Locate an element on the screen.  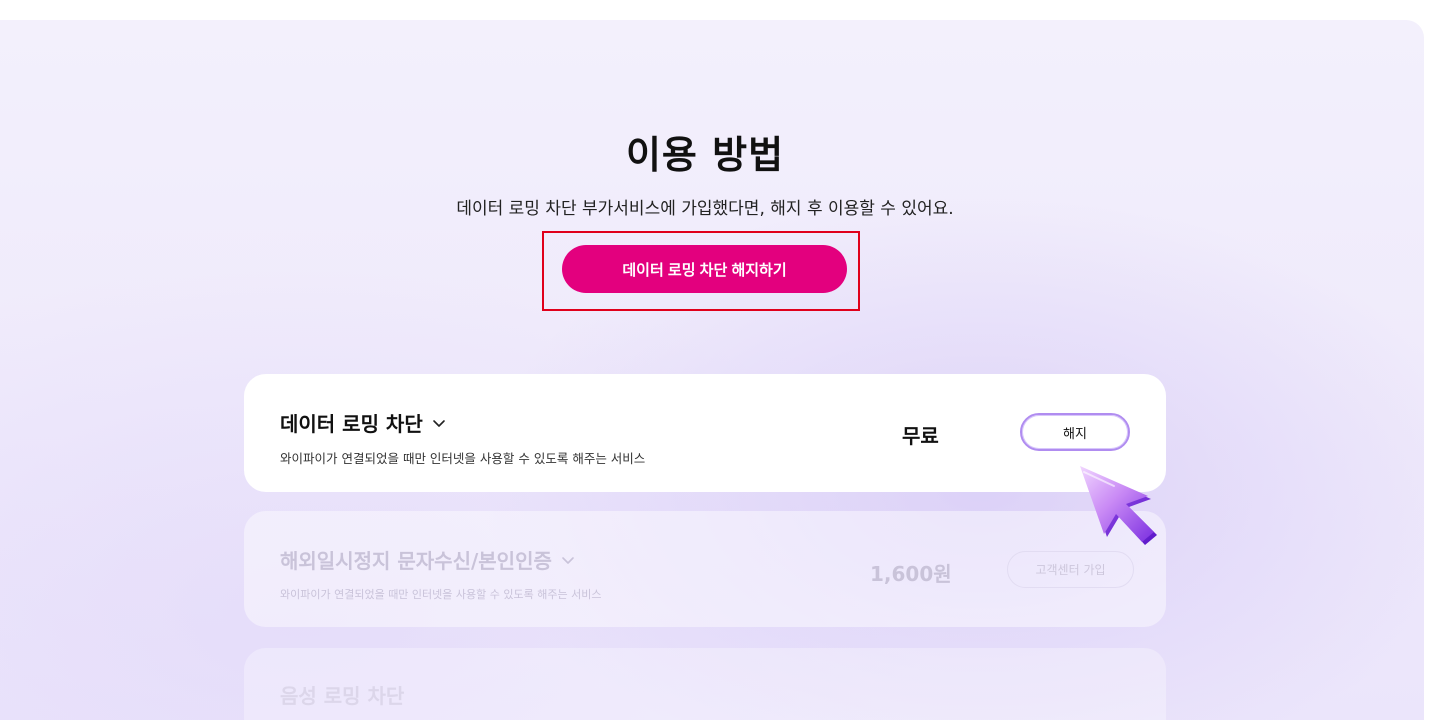
service-title: 해외일시정지 문자수신/본인인증 is located at coordinates (428, 559).